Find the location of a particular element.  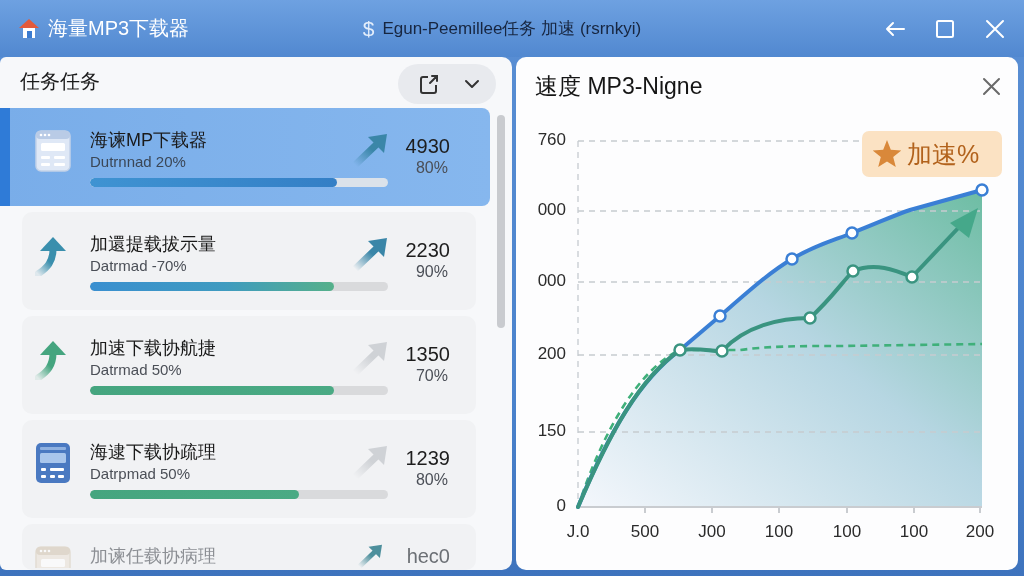

export-icon is located at coordinates (429, 84).